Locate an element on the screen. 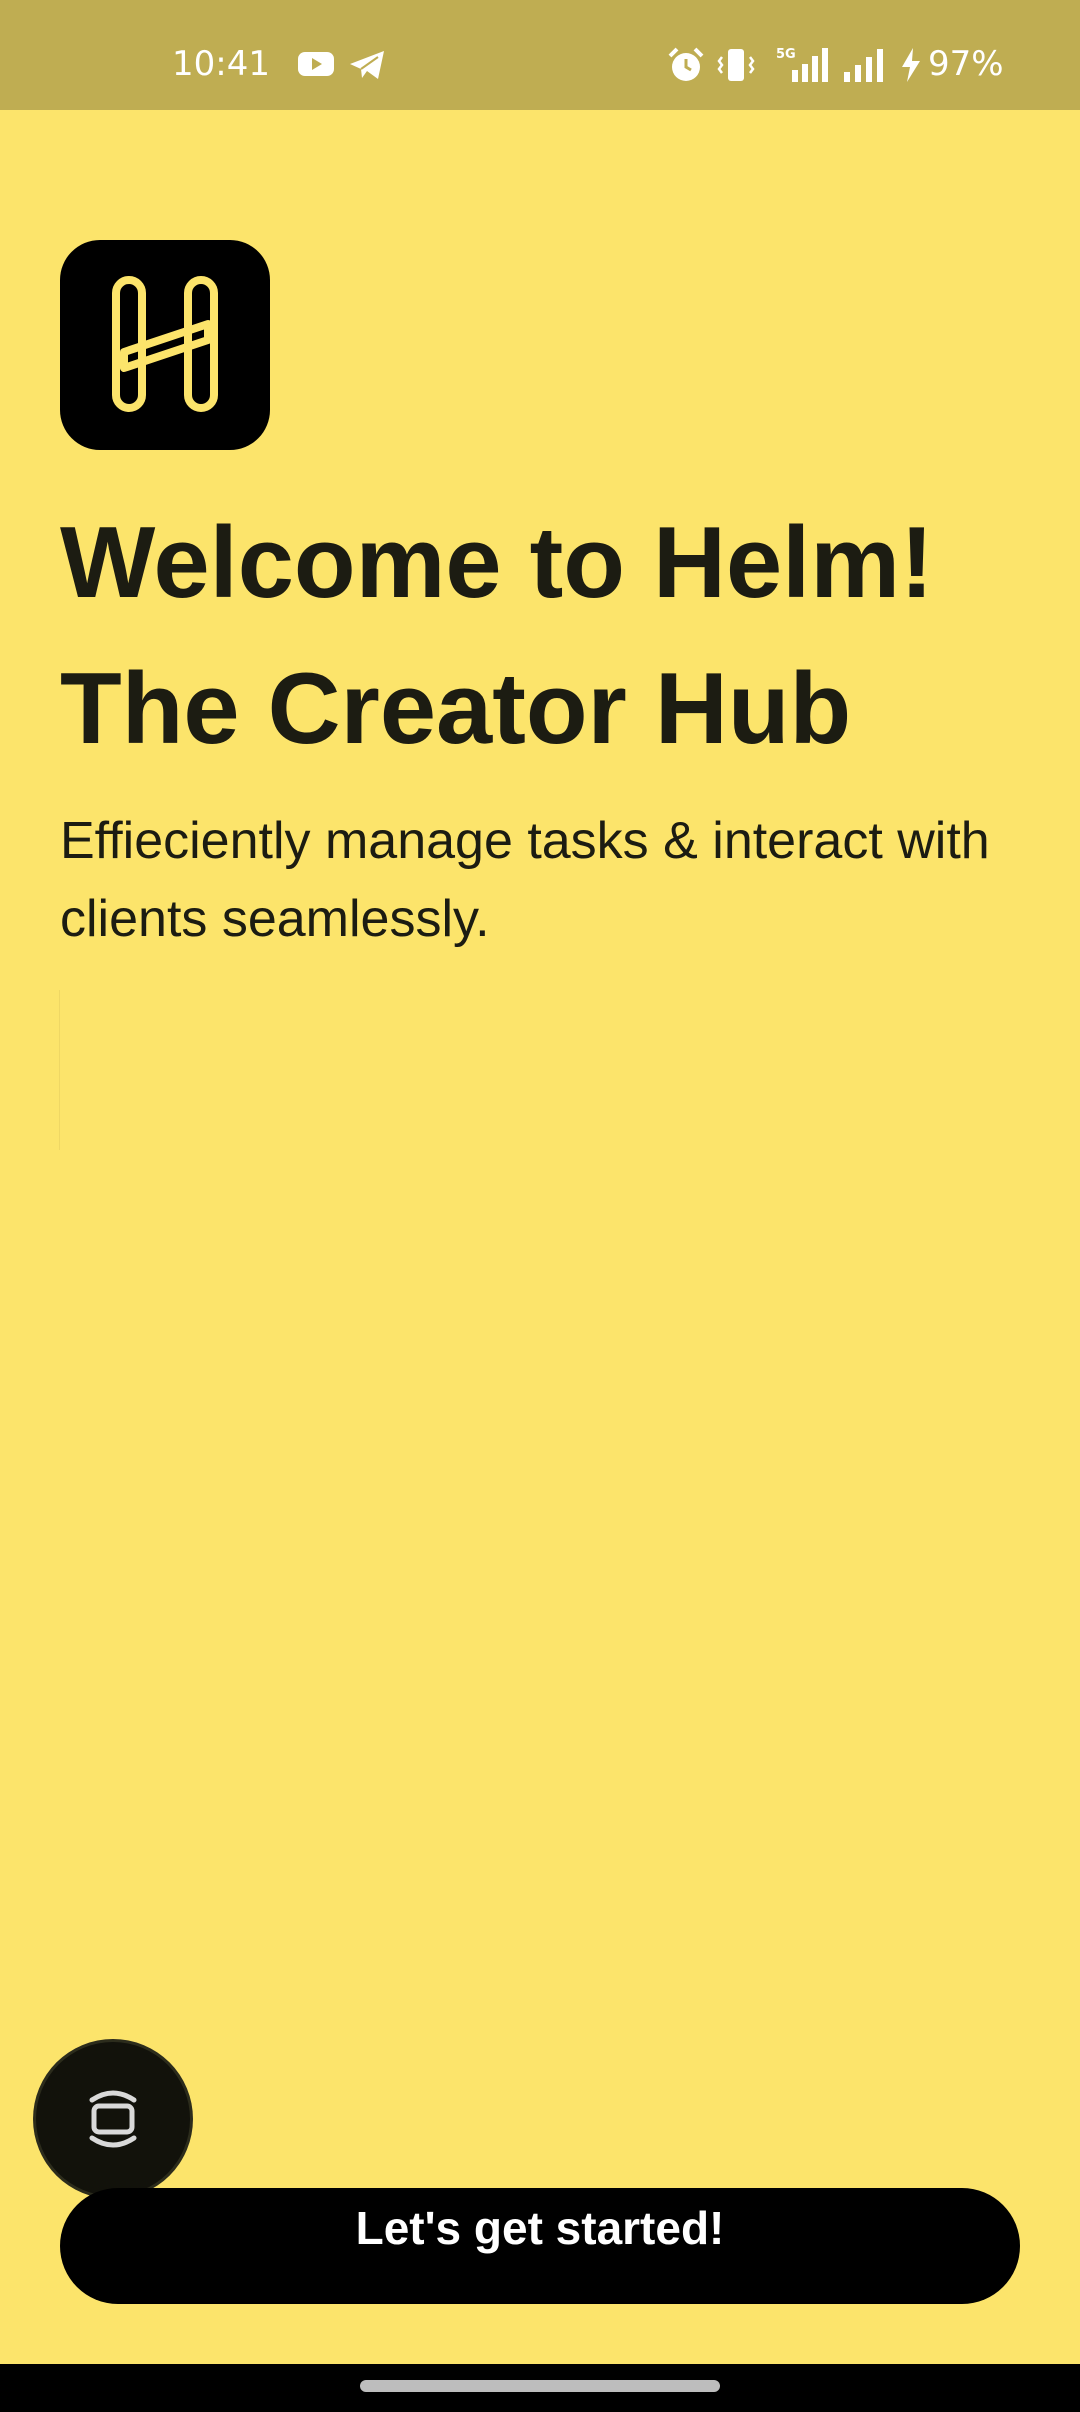 The width and height of the screenshot is (1080, 2412). status-bar: 10:41 5G 97% is located at coordinates (540, 55).